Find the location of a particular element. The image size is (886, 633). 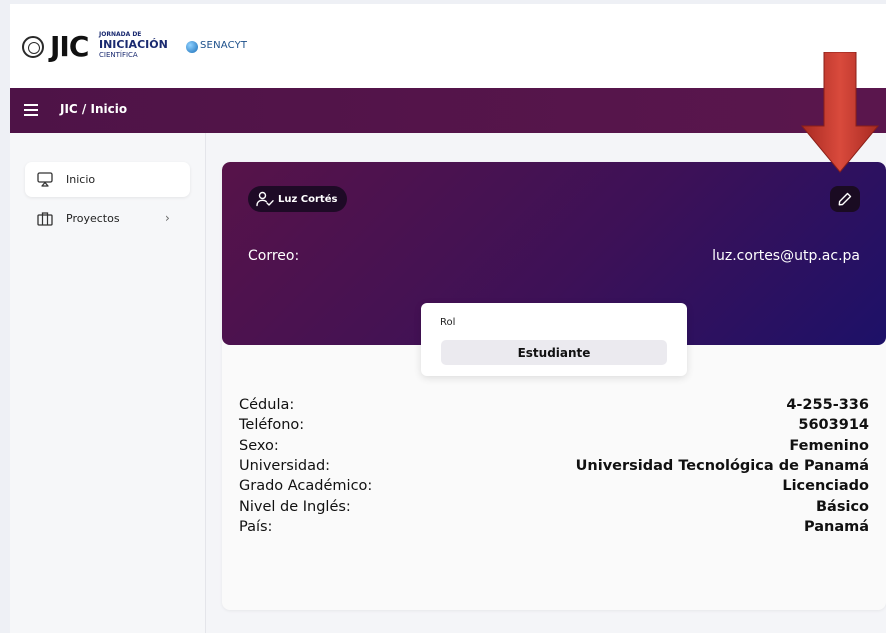

user-check-icon is located at coordinates (265, 199).